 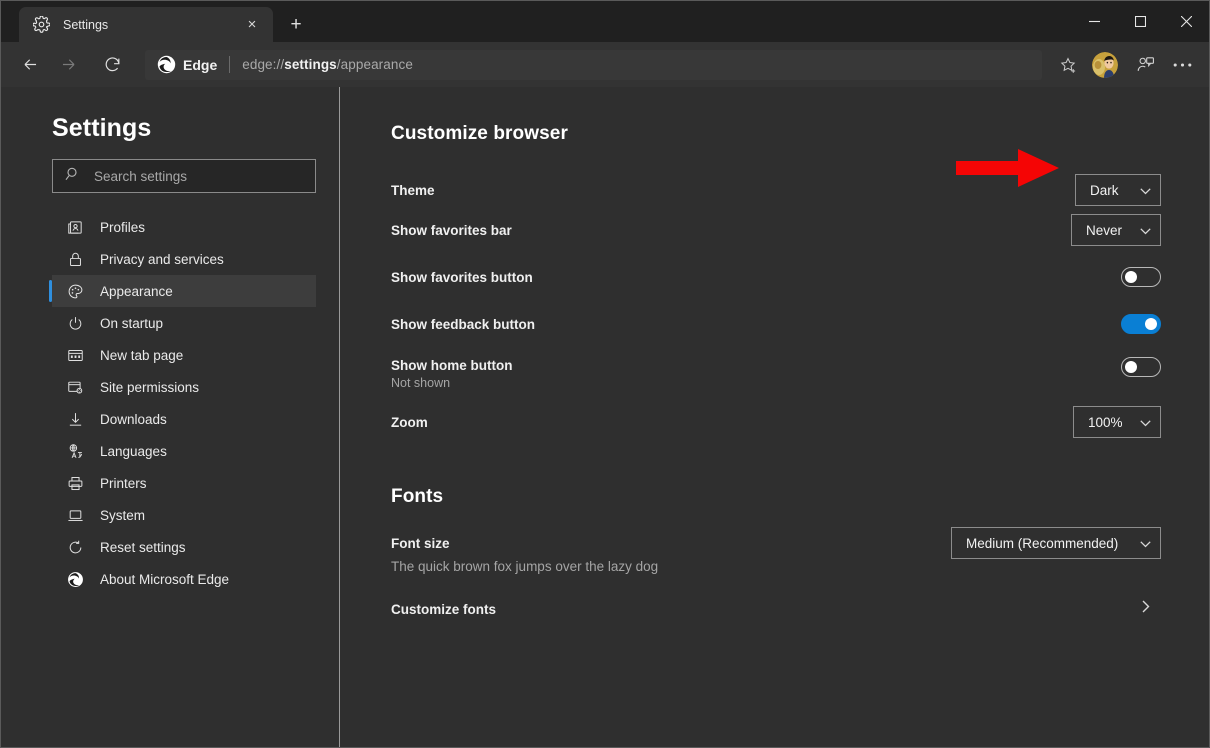 What do you see at coordinates (86, 24) in the screenshot?
I see `tab-title: Settings` at bounding box center [86, 24].